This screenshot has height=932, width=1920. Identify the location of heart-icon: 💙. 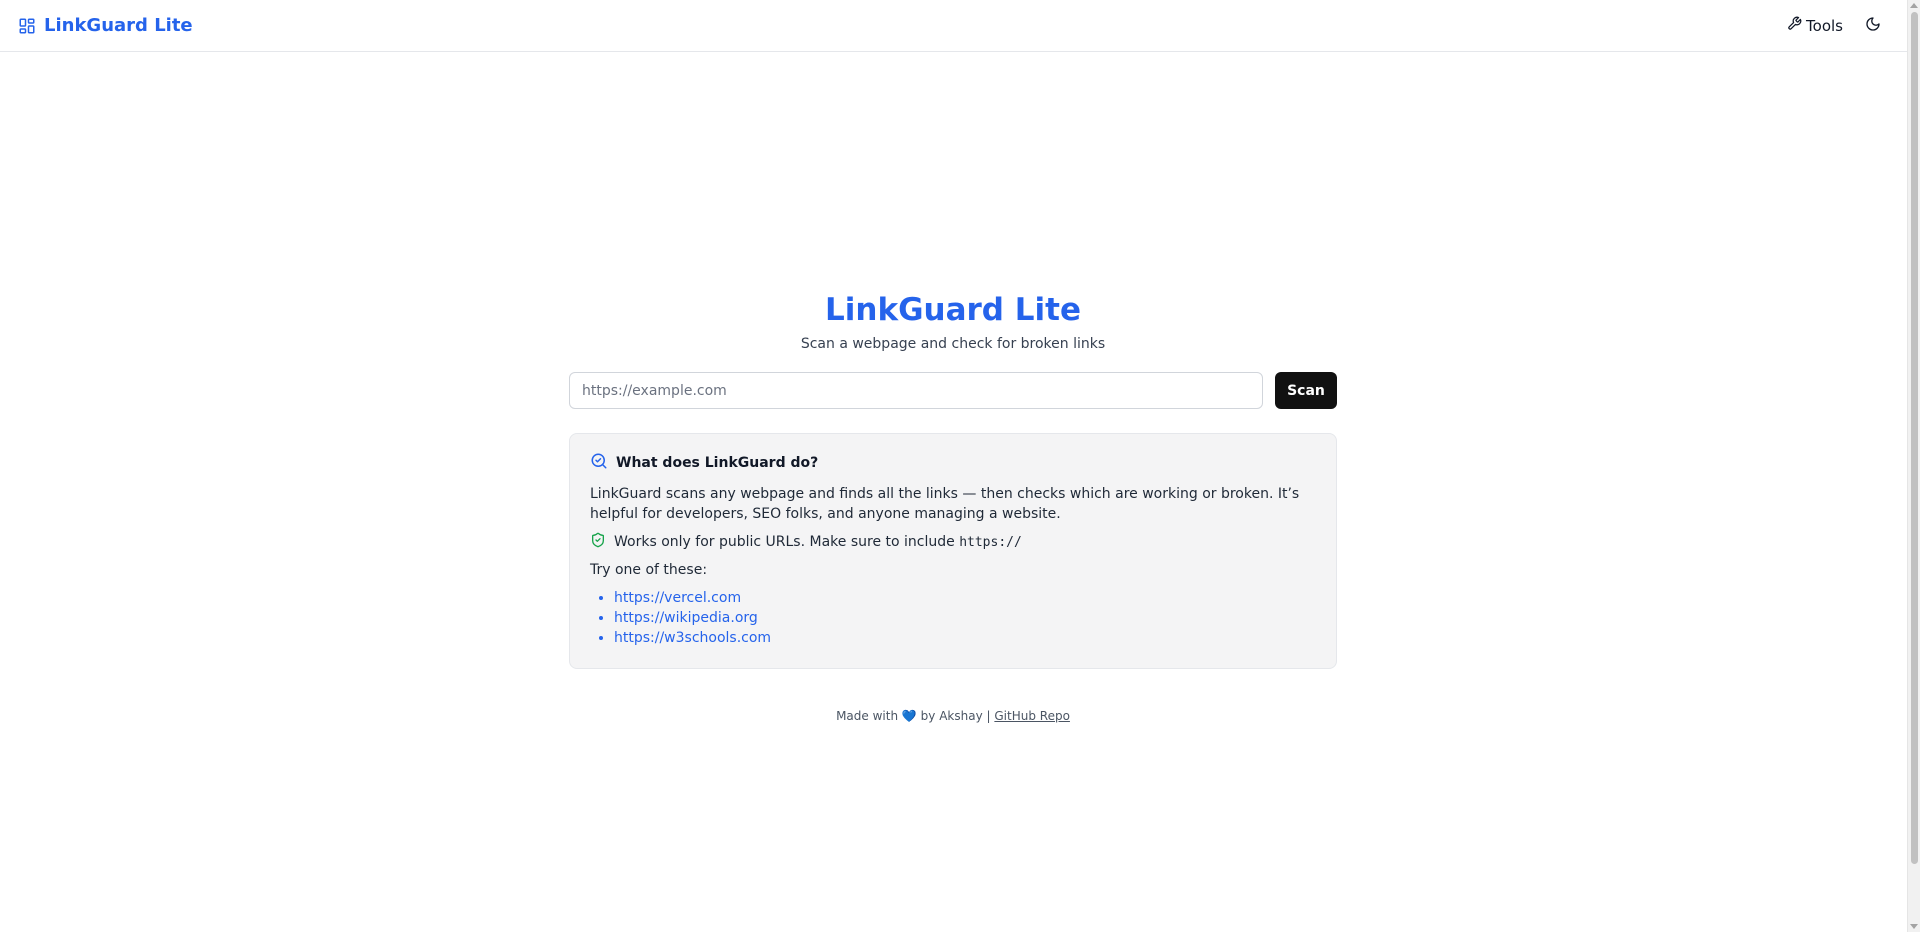
(909, 716).